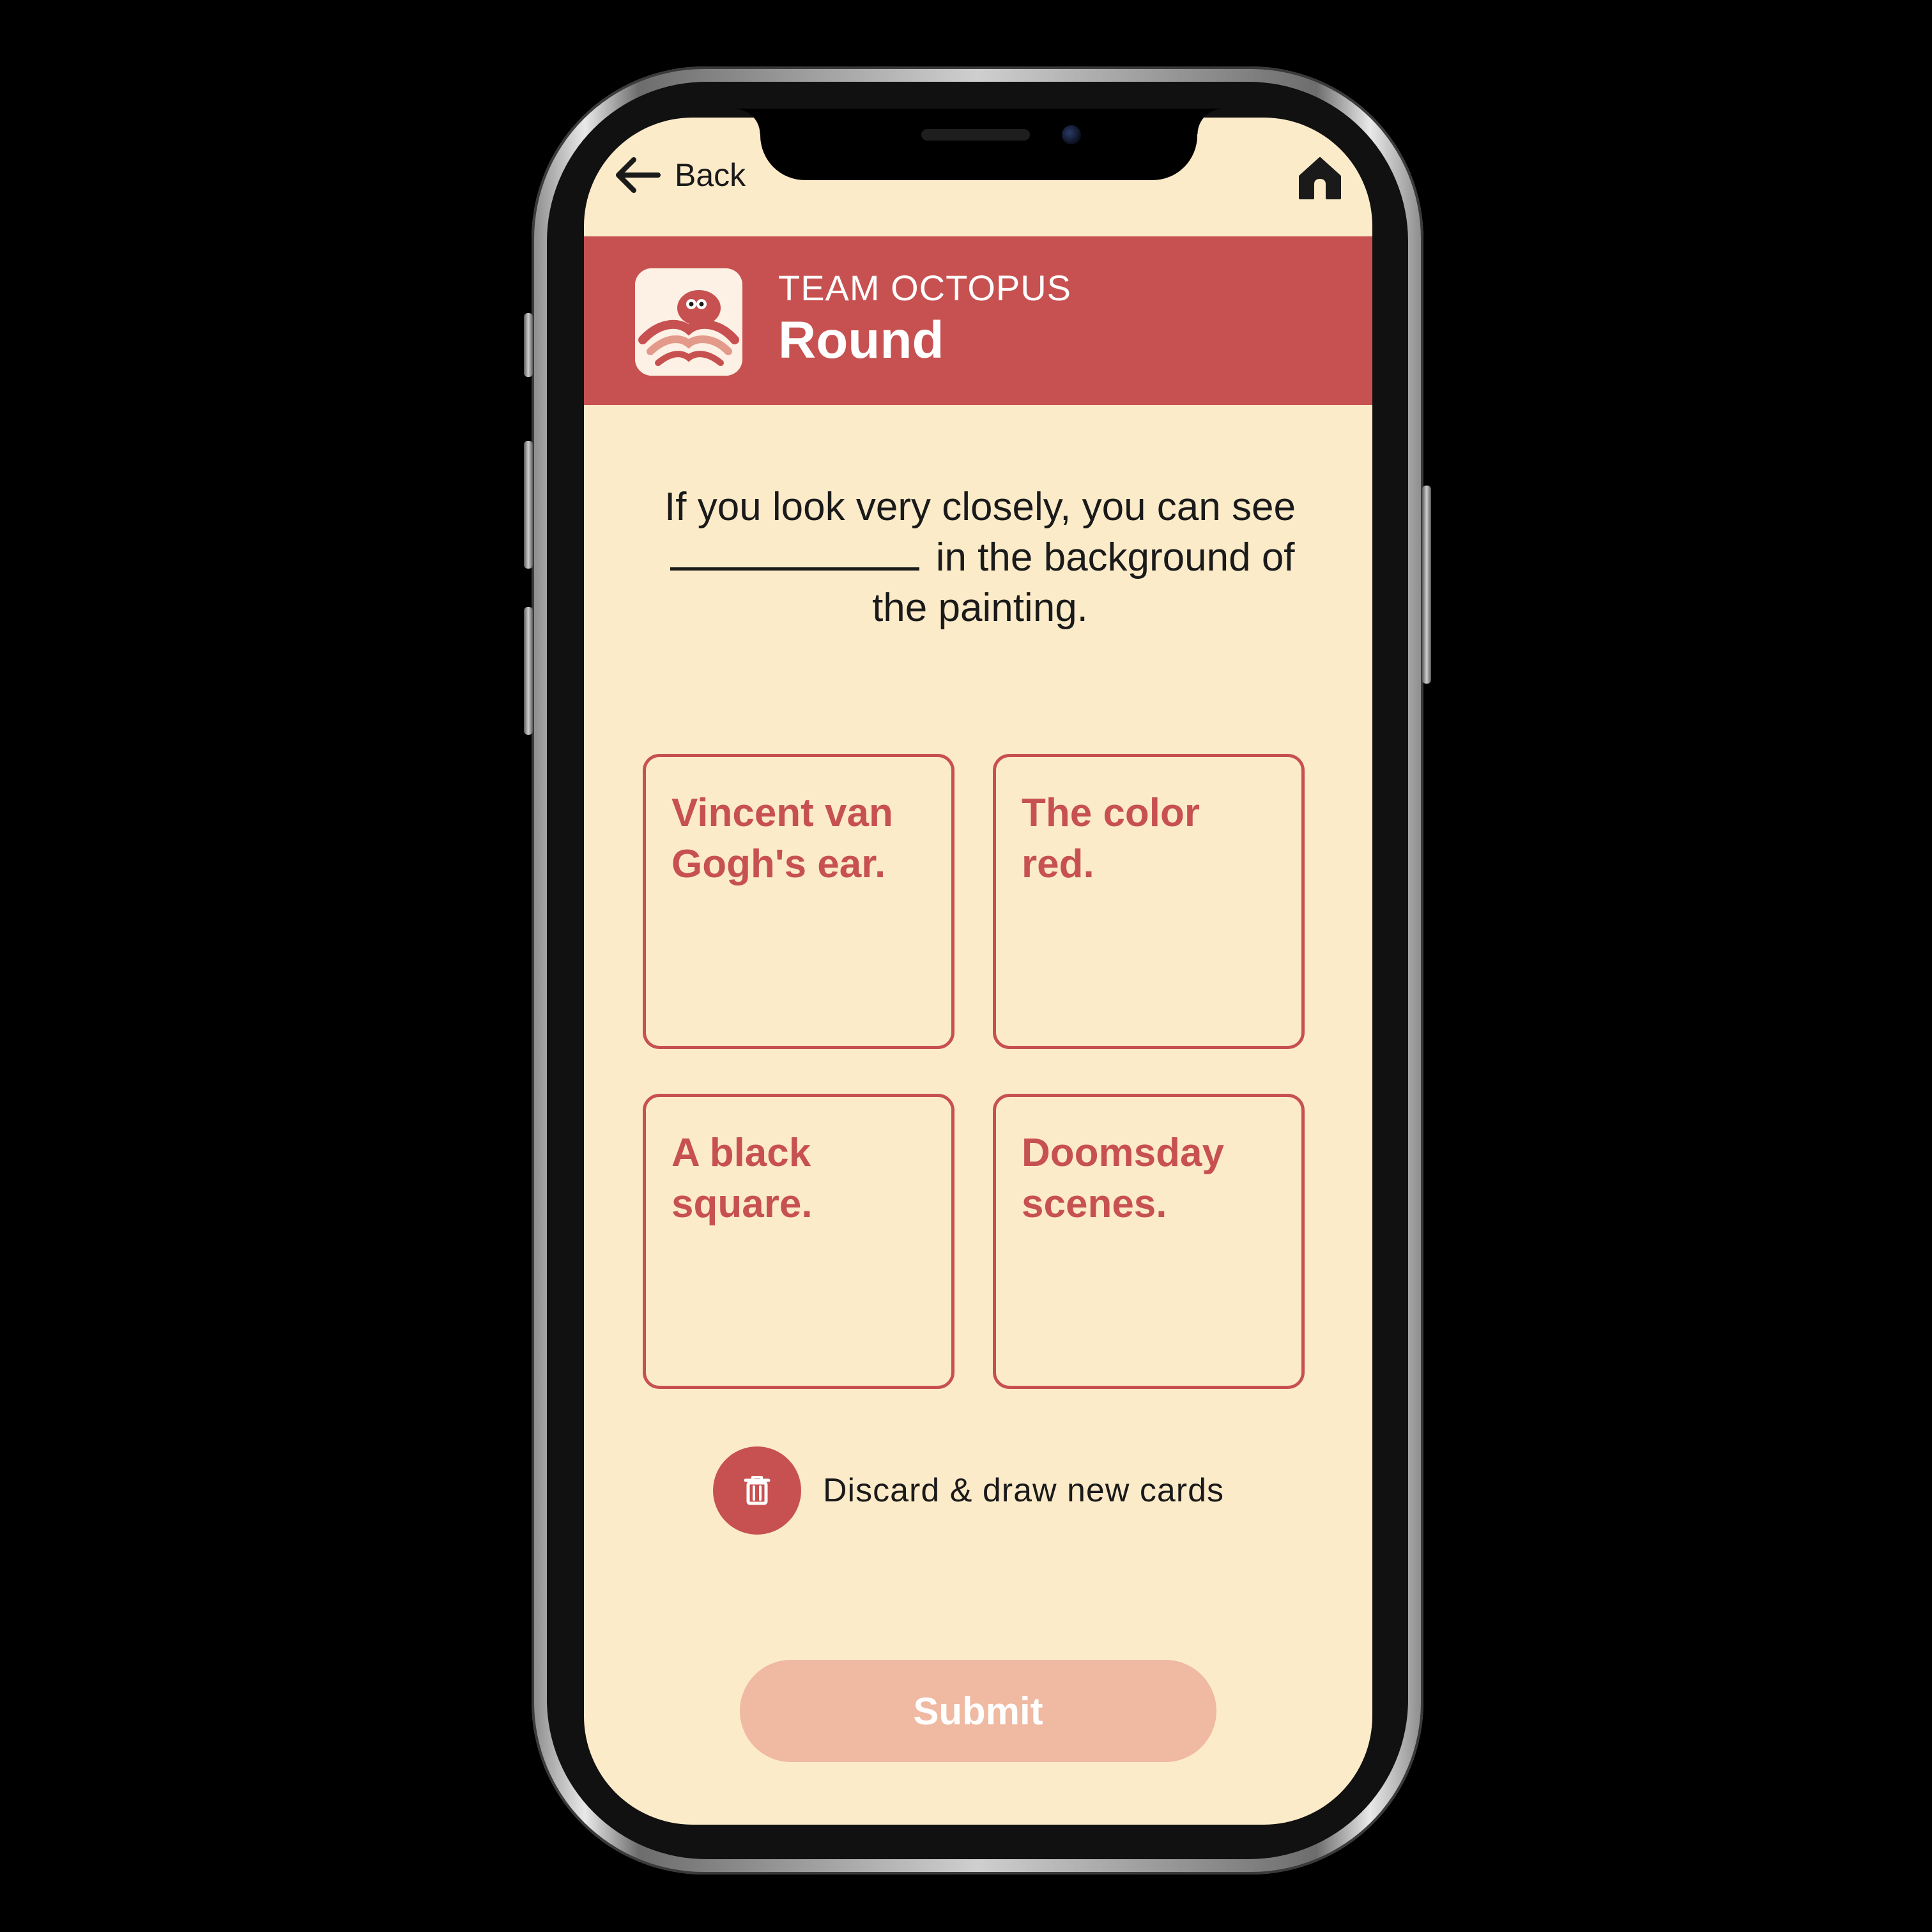 This screenshot has height=1932, width=1932. Describe the element at coordinates (528, 345) in the screenshot. I see `mute-switch` at that location.